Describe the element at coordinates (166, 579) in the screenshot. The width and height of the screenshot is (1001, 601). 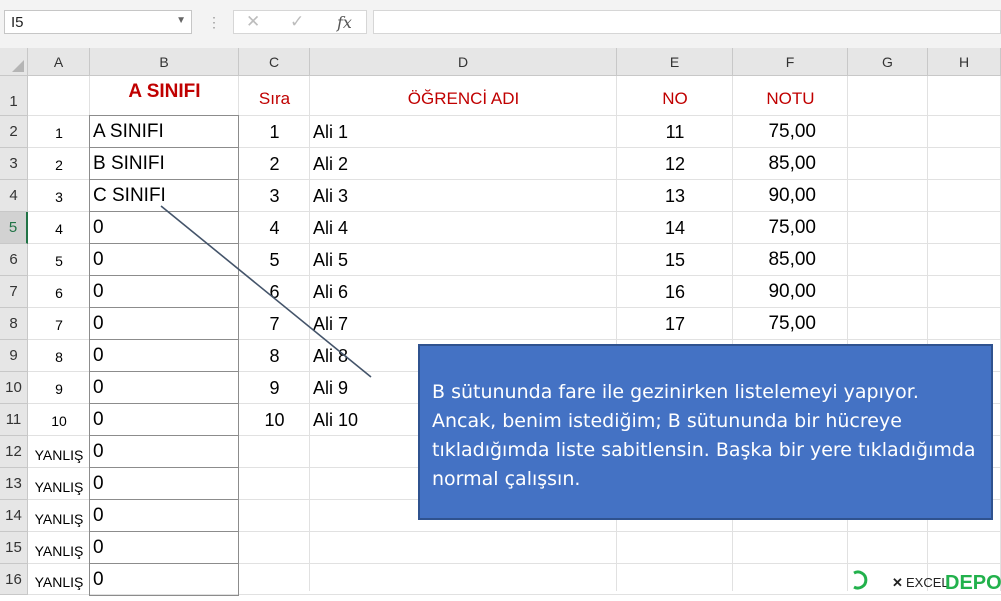
I see `cell-b16: 0` at that location.